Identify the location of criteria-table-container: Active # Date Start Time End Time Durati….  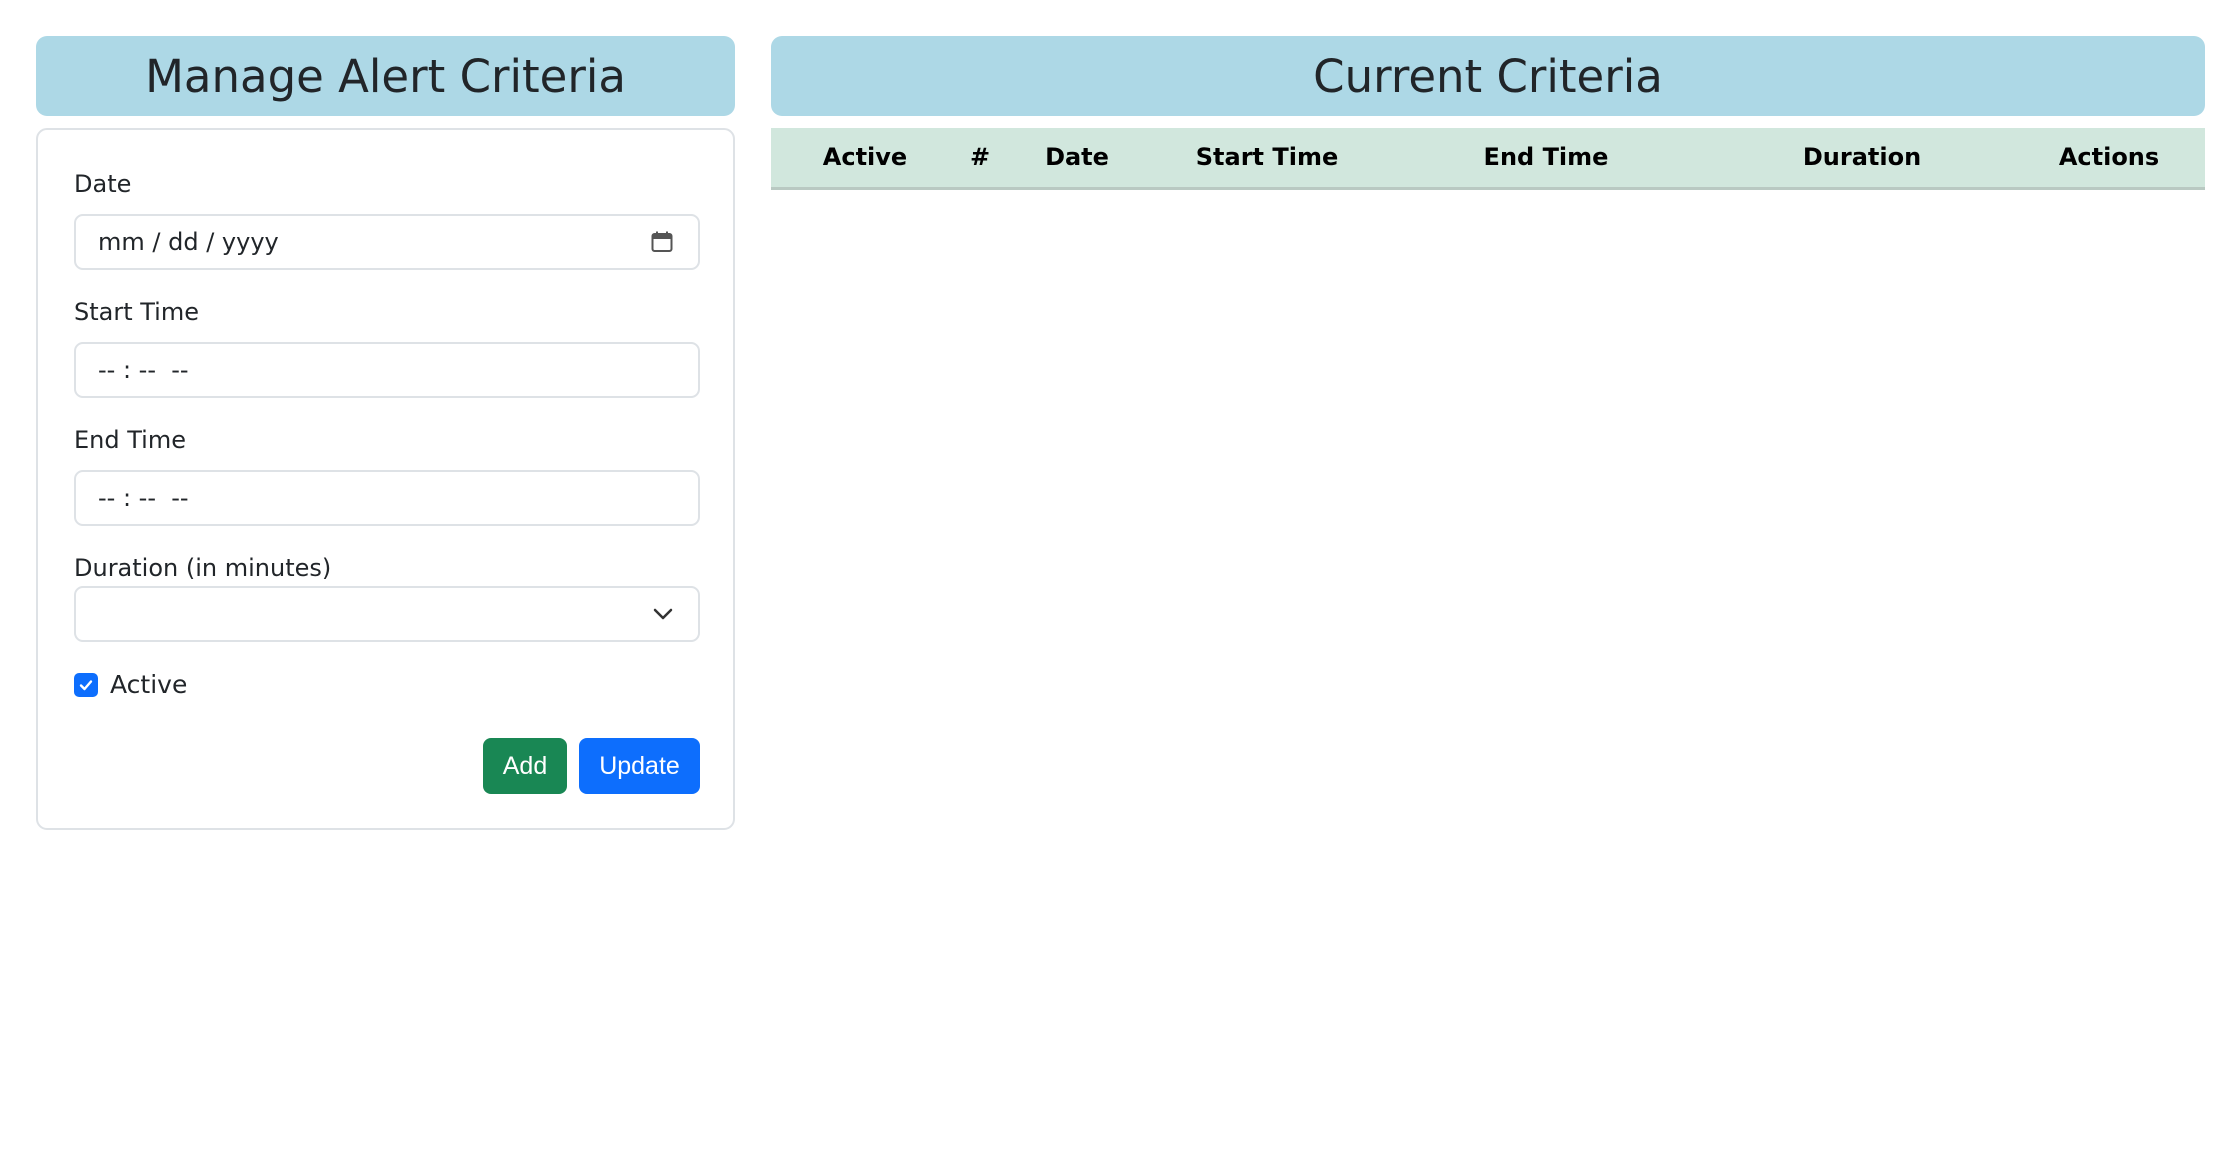
(1488, 159).